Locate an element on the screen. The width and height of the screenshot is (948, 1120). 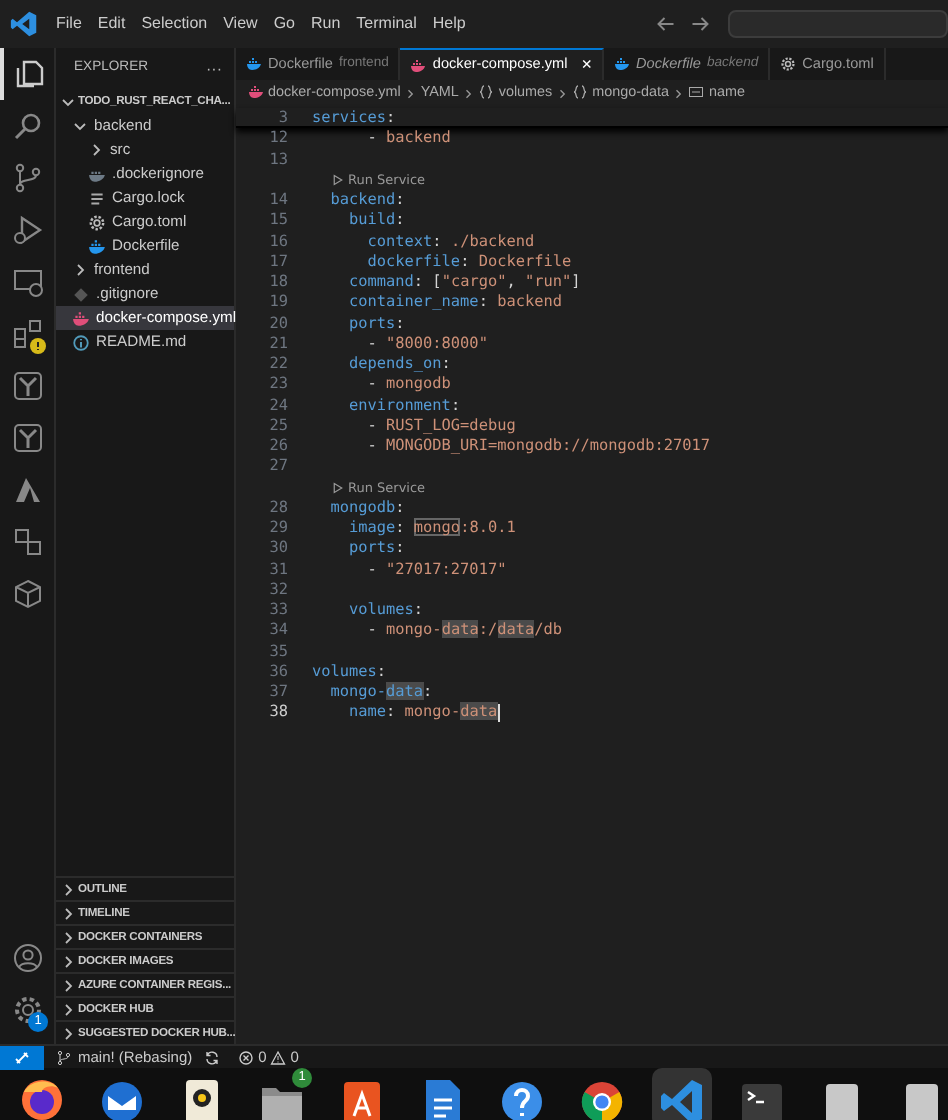
menu-item: File is located at coordinates (69, 24).